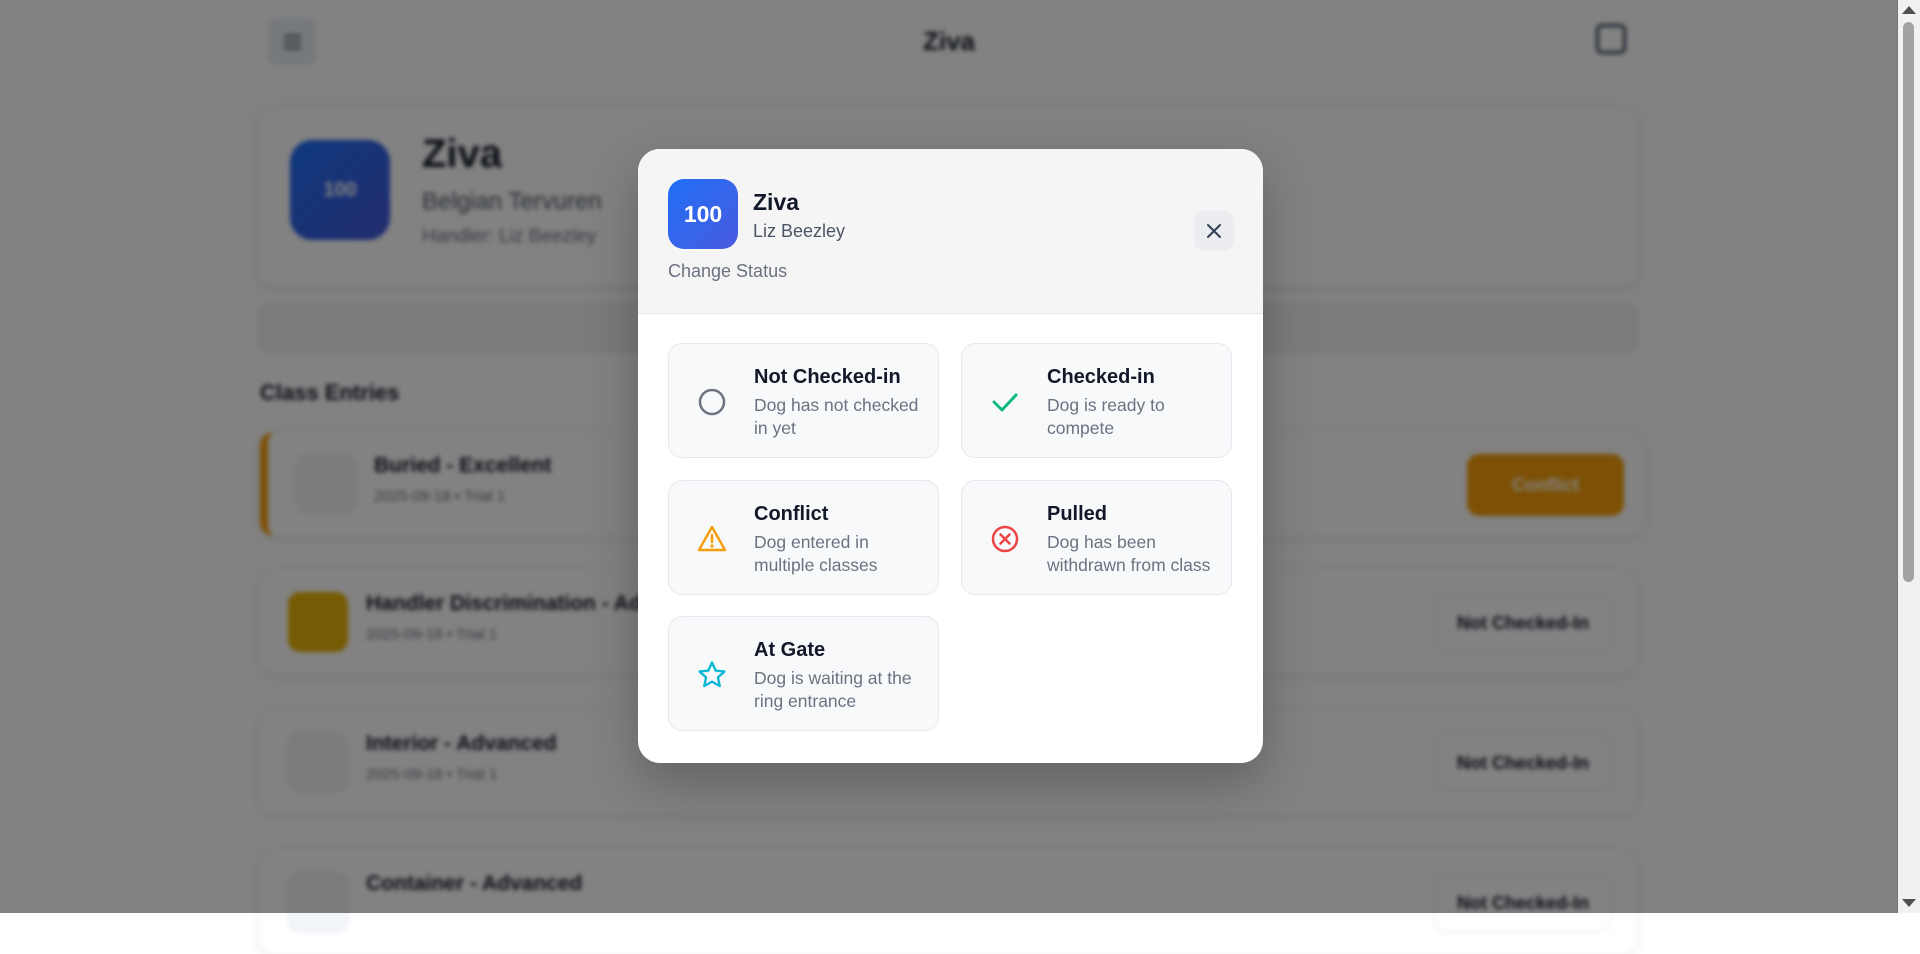 The image size is (1920, 954). Describe the element at coordinates (816, 553) in the screenshot. I see `option-description: Dog entered in multiple classes` at that location.